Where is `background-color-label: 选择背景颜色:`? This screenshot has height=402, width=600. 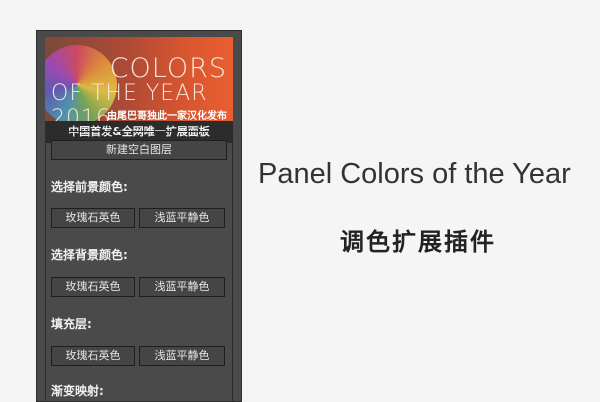 background-color-label: 选择背景颜色: is located at coordinates (89, 255).